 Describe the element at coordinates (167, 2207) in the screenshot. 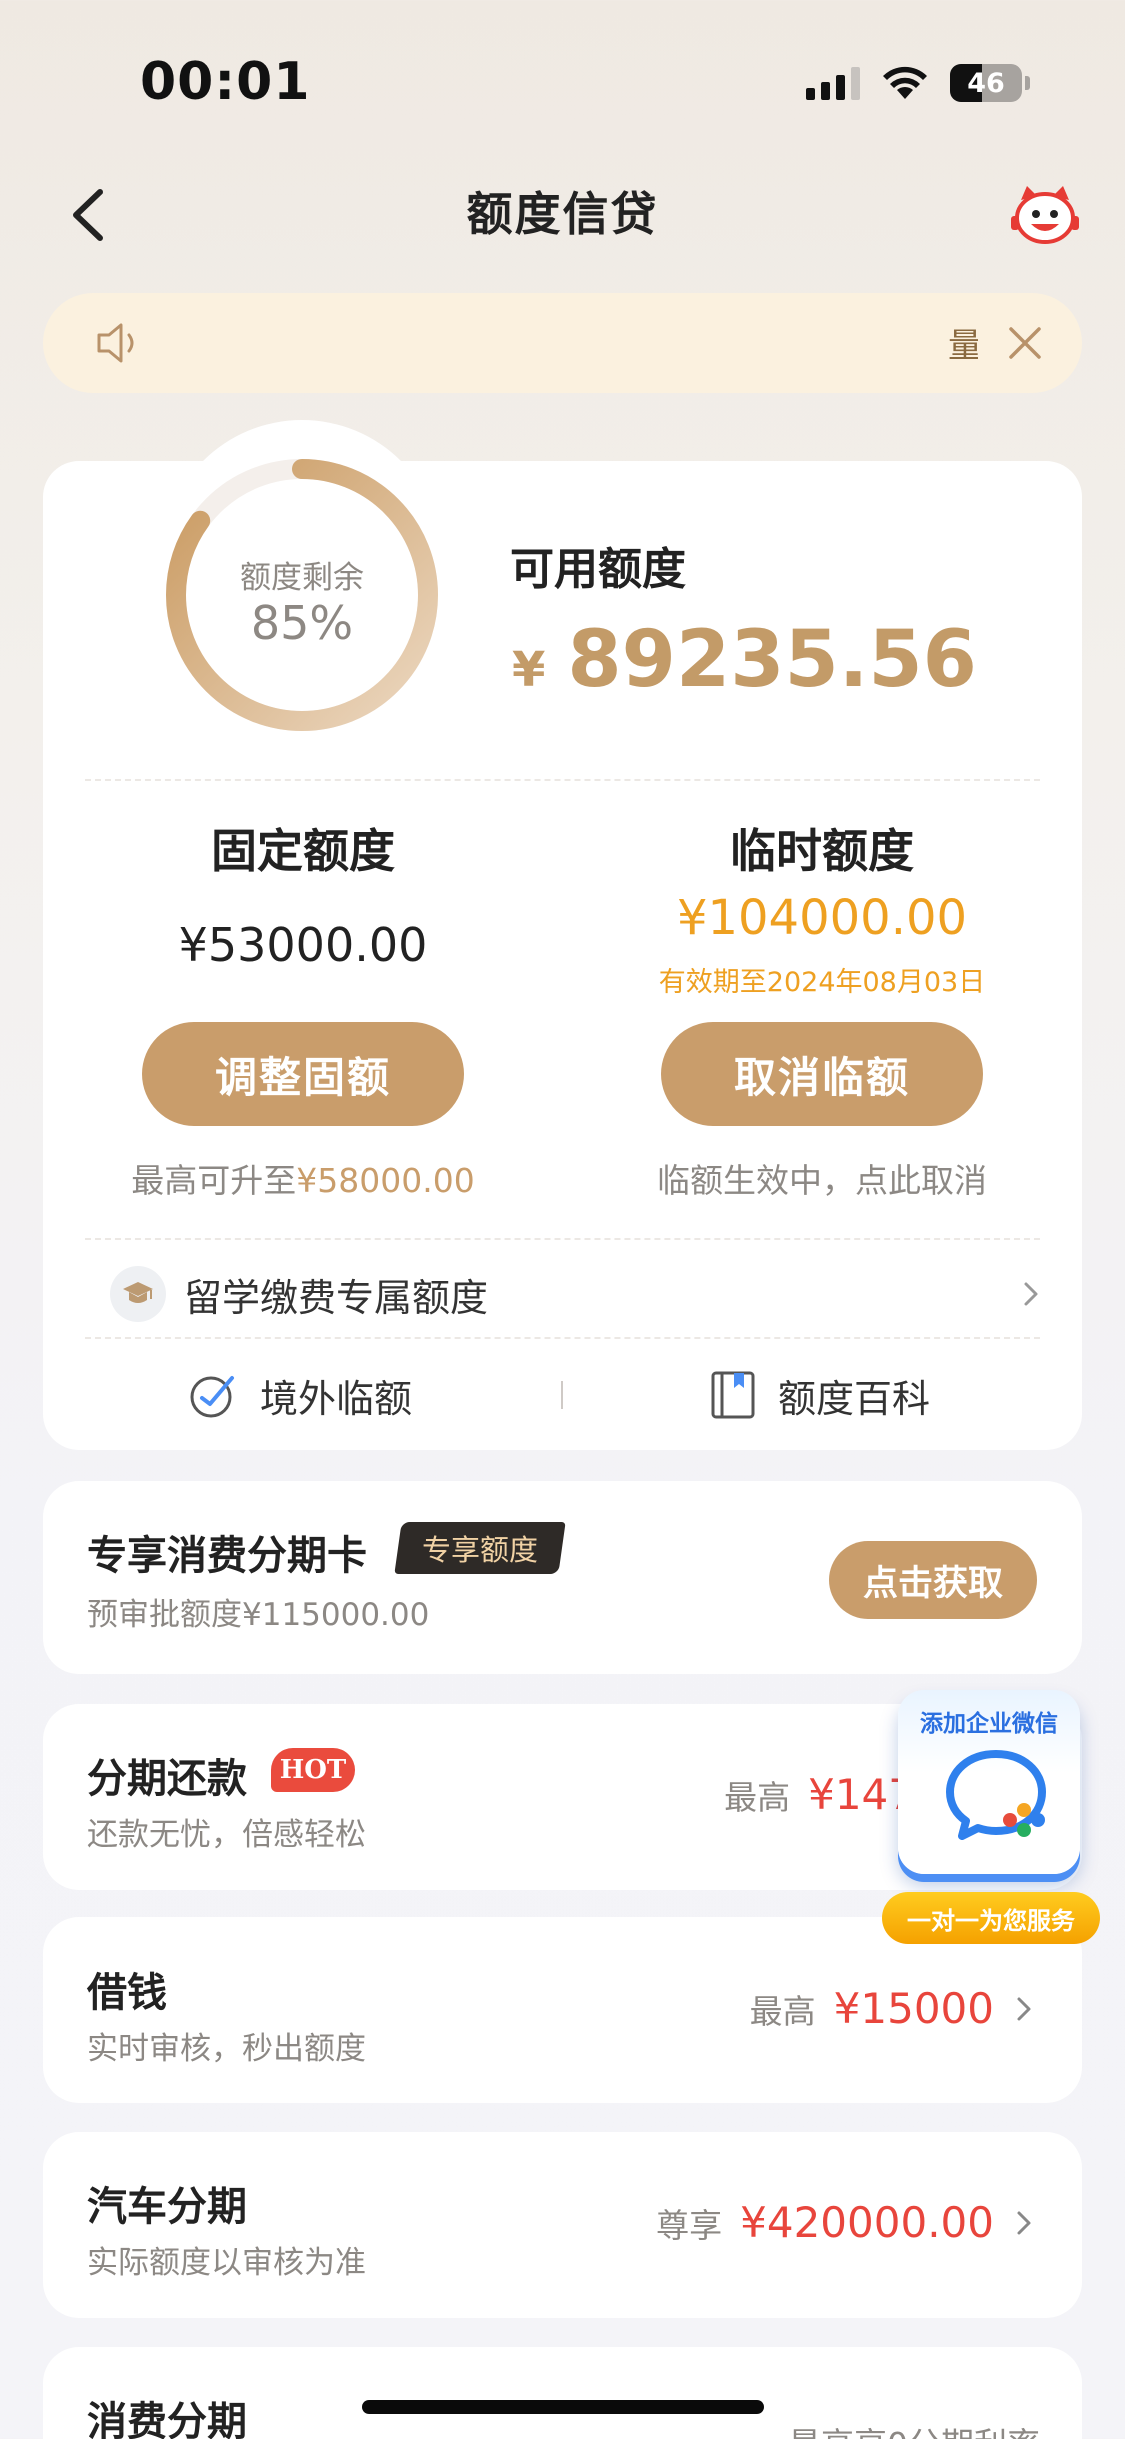

I see `car-loan-title: 汽车分期` at that location.